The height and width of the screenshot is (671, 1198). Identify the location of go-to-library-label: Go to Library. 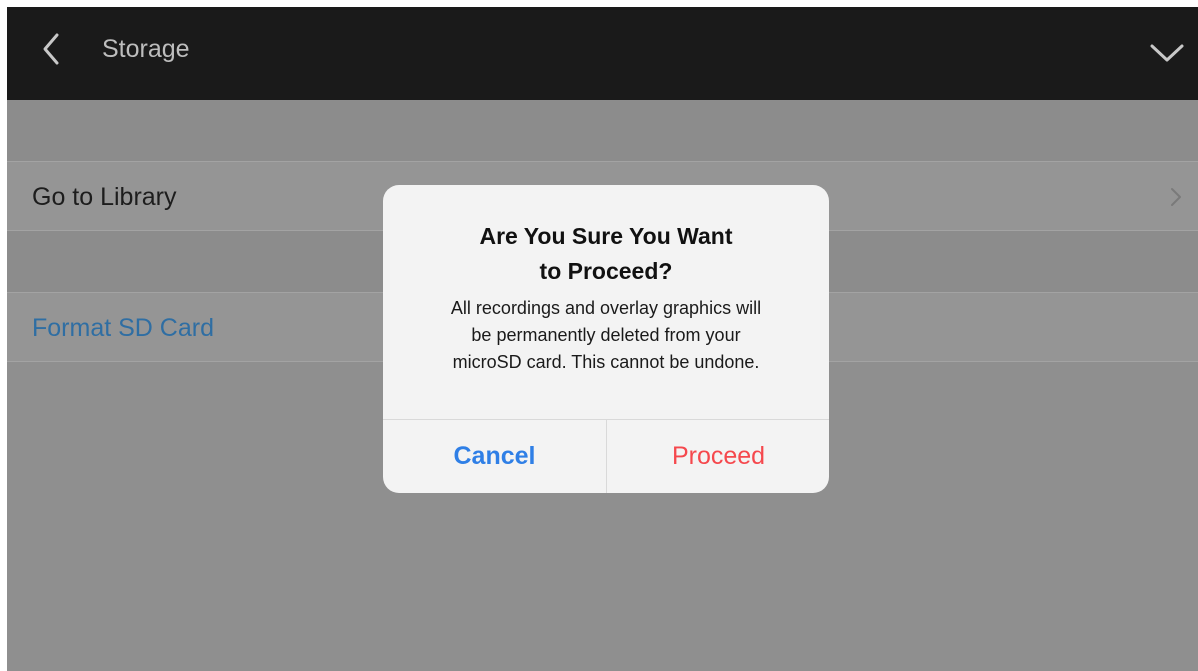
(104, 197).